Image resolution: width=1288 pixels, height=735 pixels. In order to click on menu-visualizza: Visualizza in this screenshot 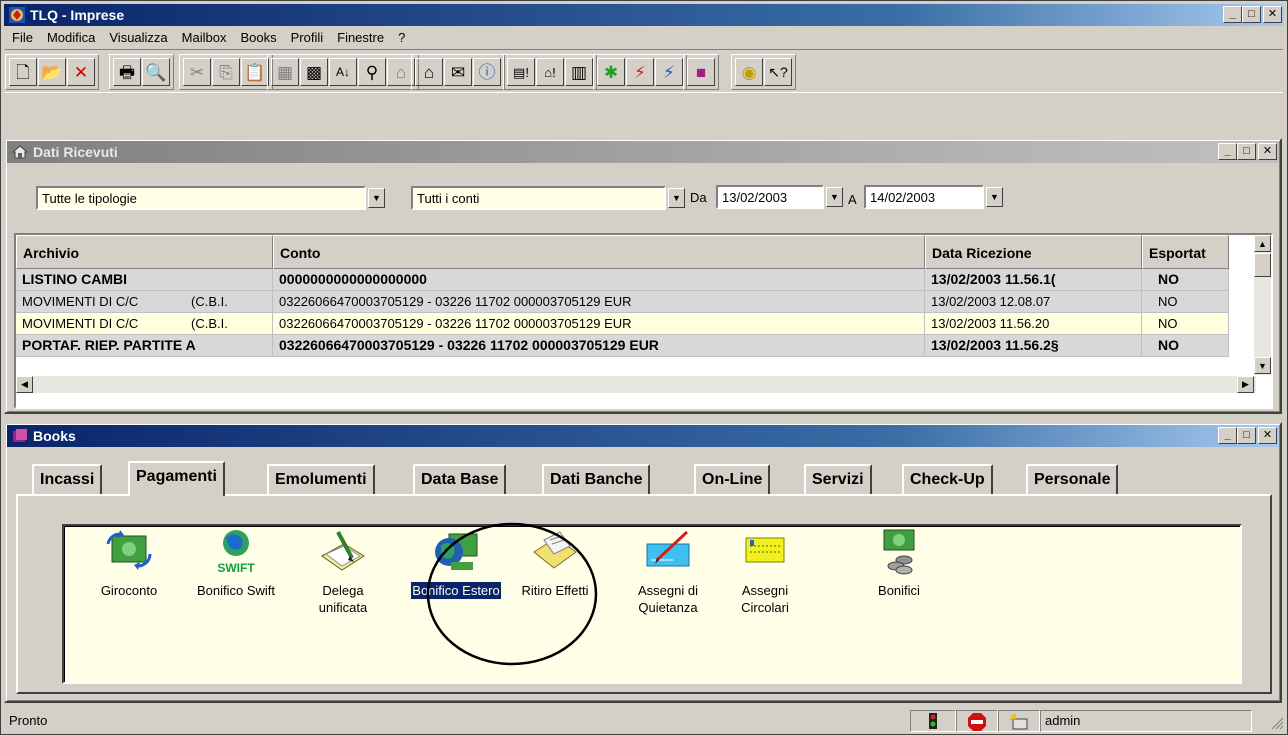, I will do `click(138, 37)`.